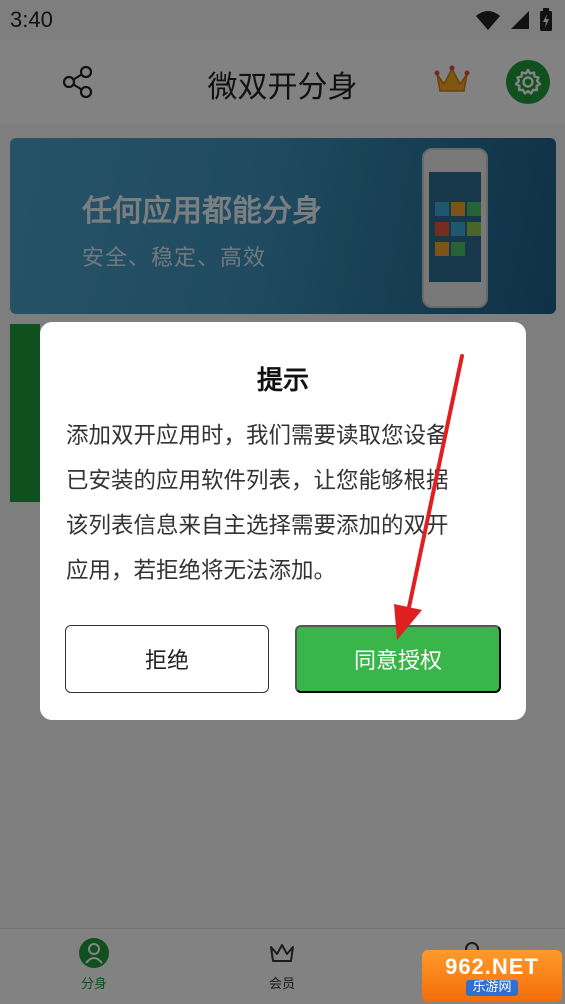 The image size is (565, 1004). Describe the element at coordinates (492, 966) in the screenshot. I see `watermark-top: 962.NET` at that location.